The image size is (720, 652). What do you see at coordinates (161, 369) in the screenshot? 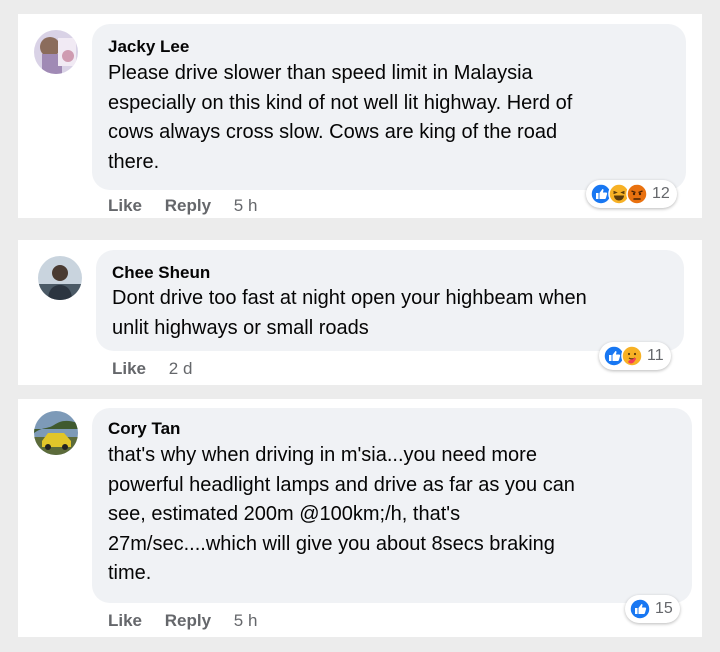
I see `comment-actions: Like 2 d` at bounding box center [161, 369].